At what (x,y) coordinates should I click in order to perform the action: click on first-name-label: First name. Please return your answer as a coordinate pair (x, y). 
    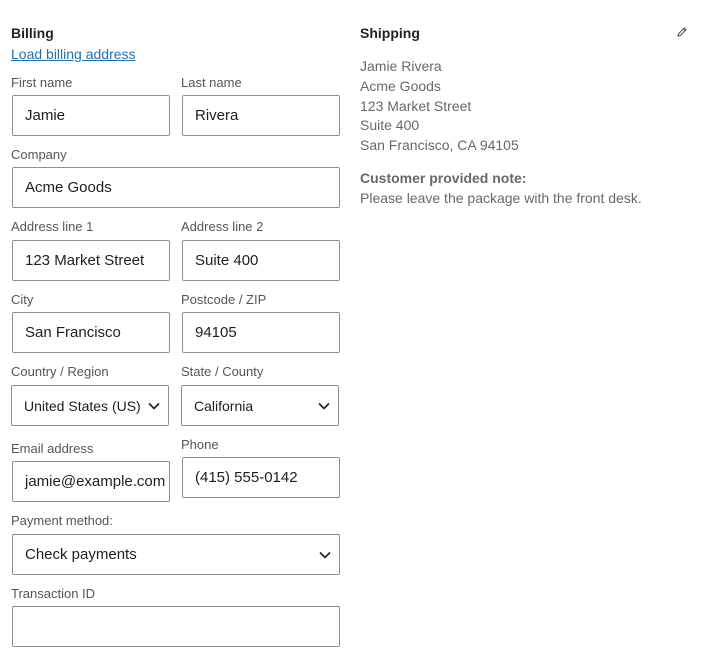
    Looking at the image, I should click on (42, 82).